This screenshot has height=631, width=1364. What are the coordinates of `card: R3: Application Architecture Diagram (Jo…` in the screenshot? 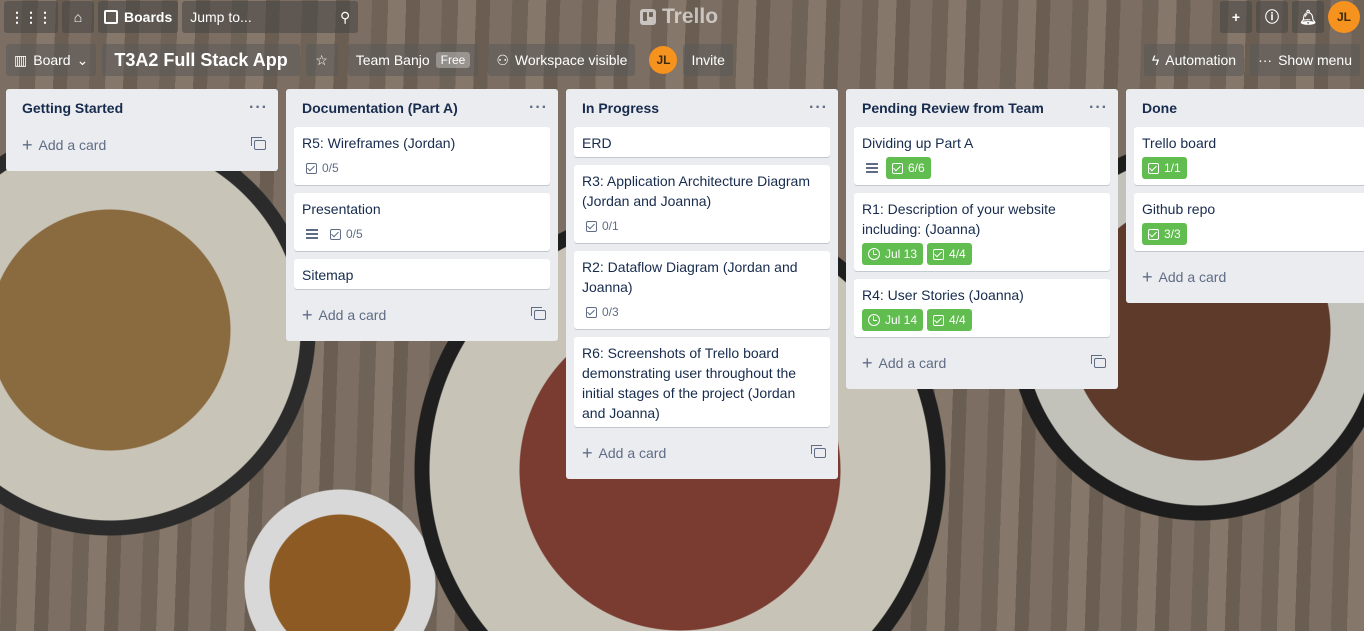 It's located at (702, 204).